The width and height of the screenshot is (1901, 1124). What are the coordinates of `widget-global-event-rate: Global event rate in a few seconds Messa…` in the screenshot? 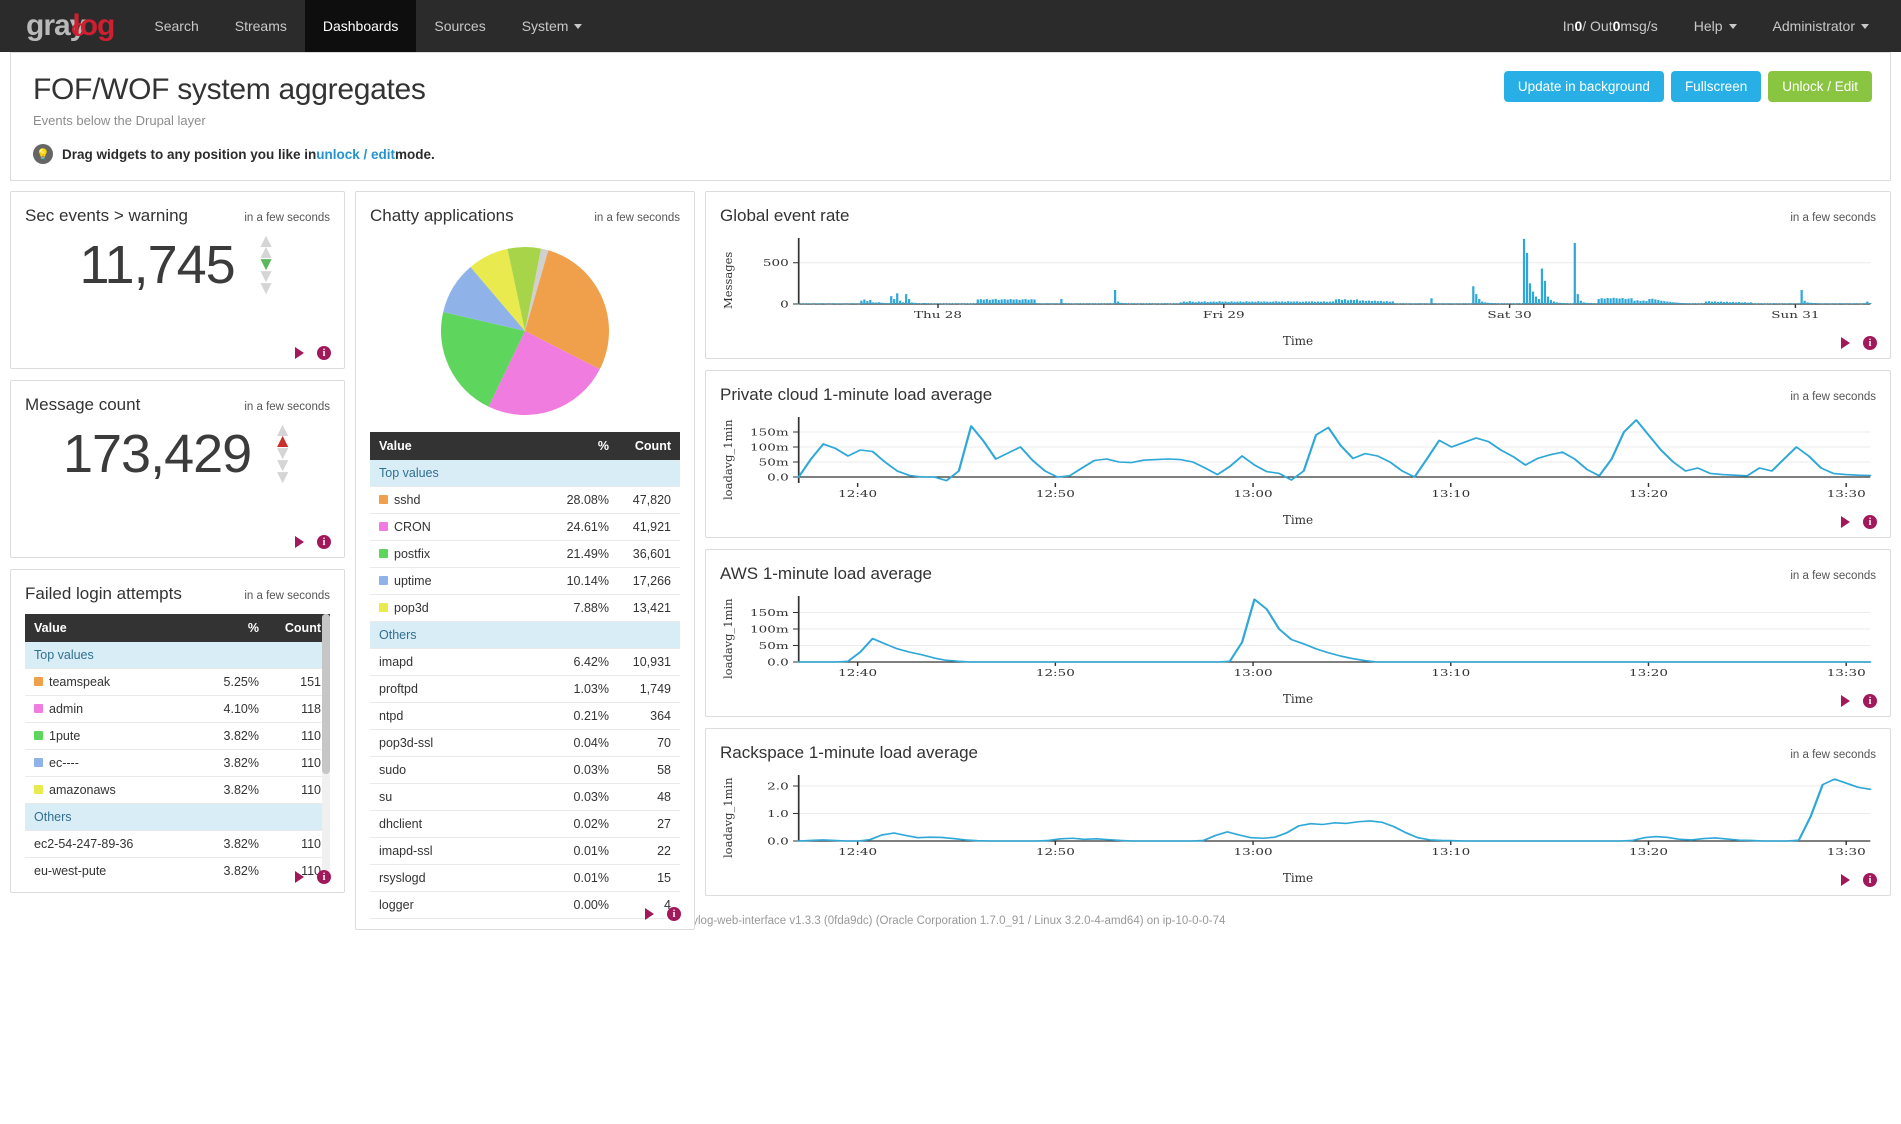 It's located at (1298, 275).